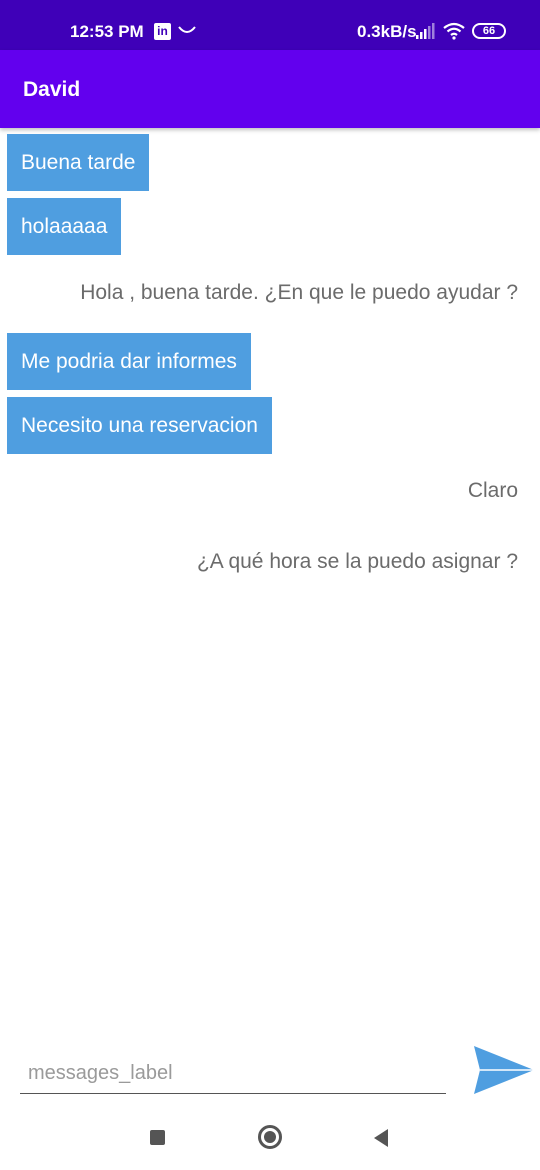 The height and width of the screenshot is (1170, 540). Describe the element at coordinates (139, 425) in the screenshot. I see `sent-message: Necesito una reservacion` at that location.